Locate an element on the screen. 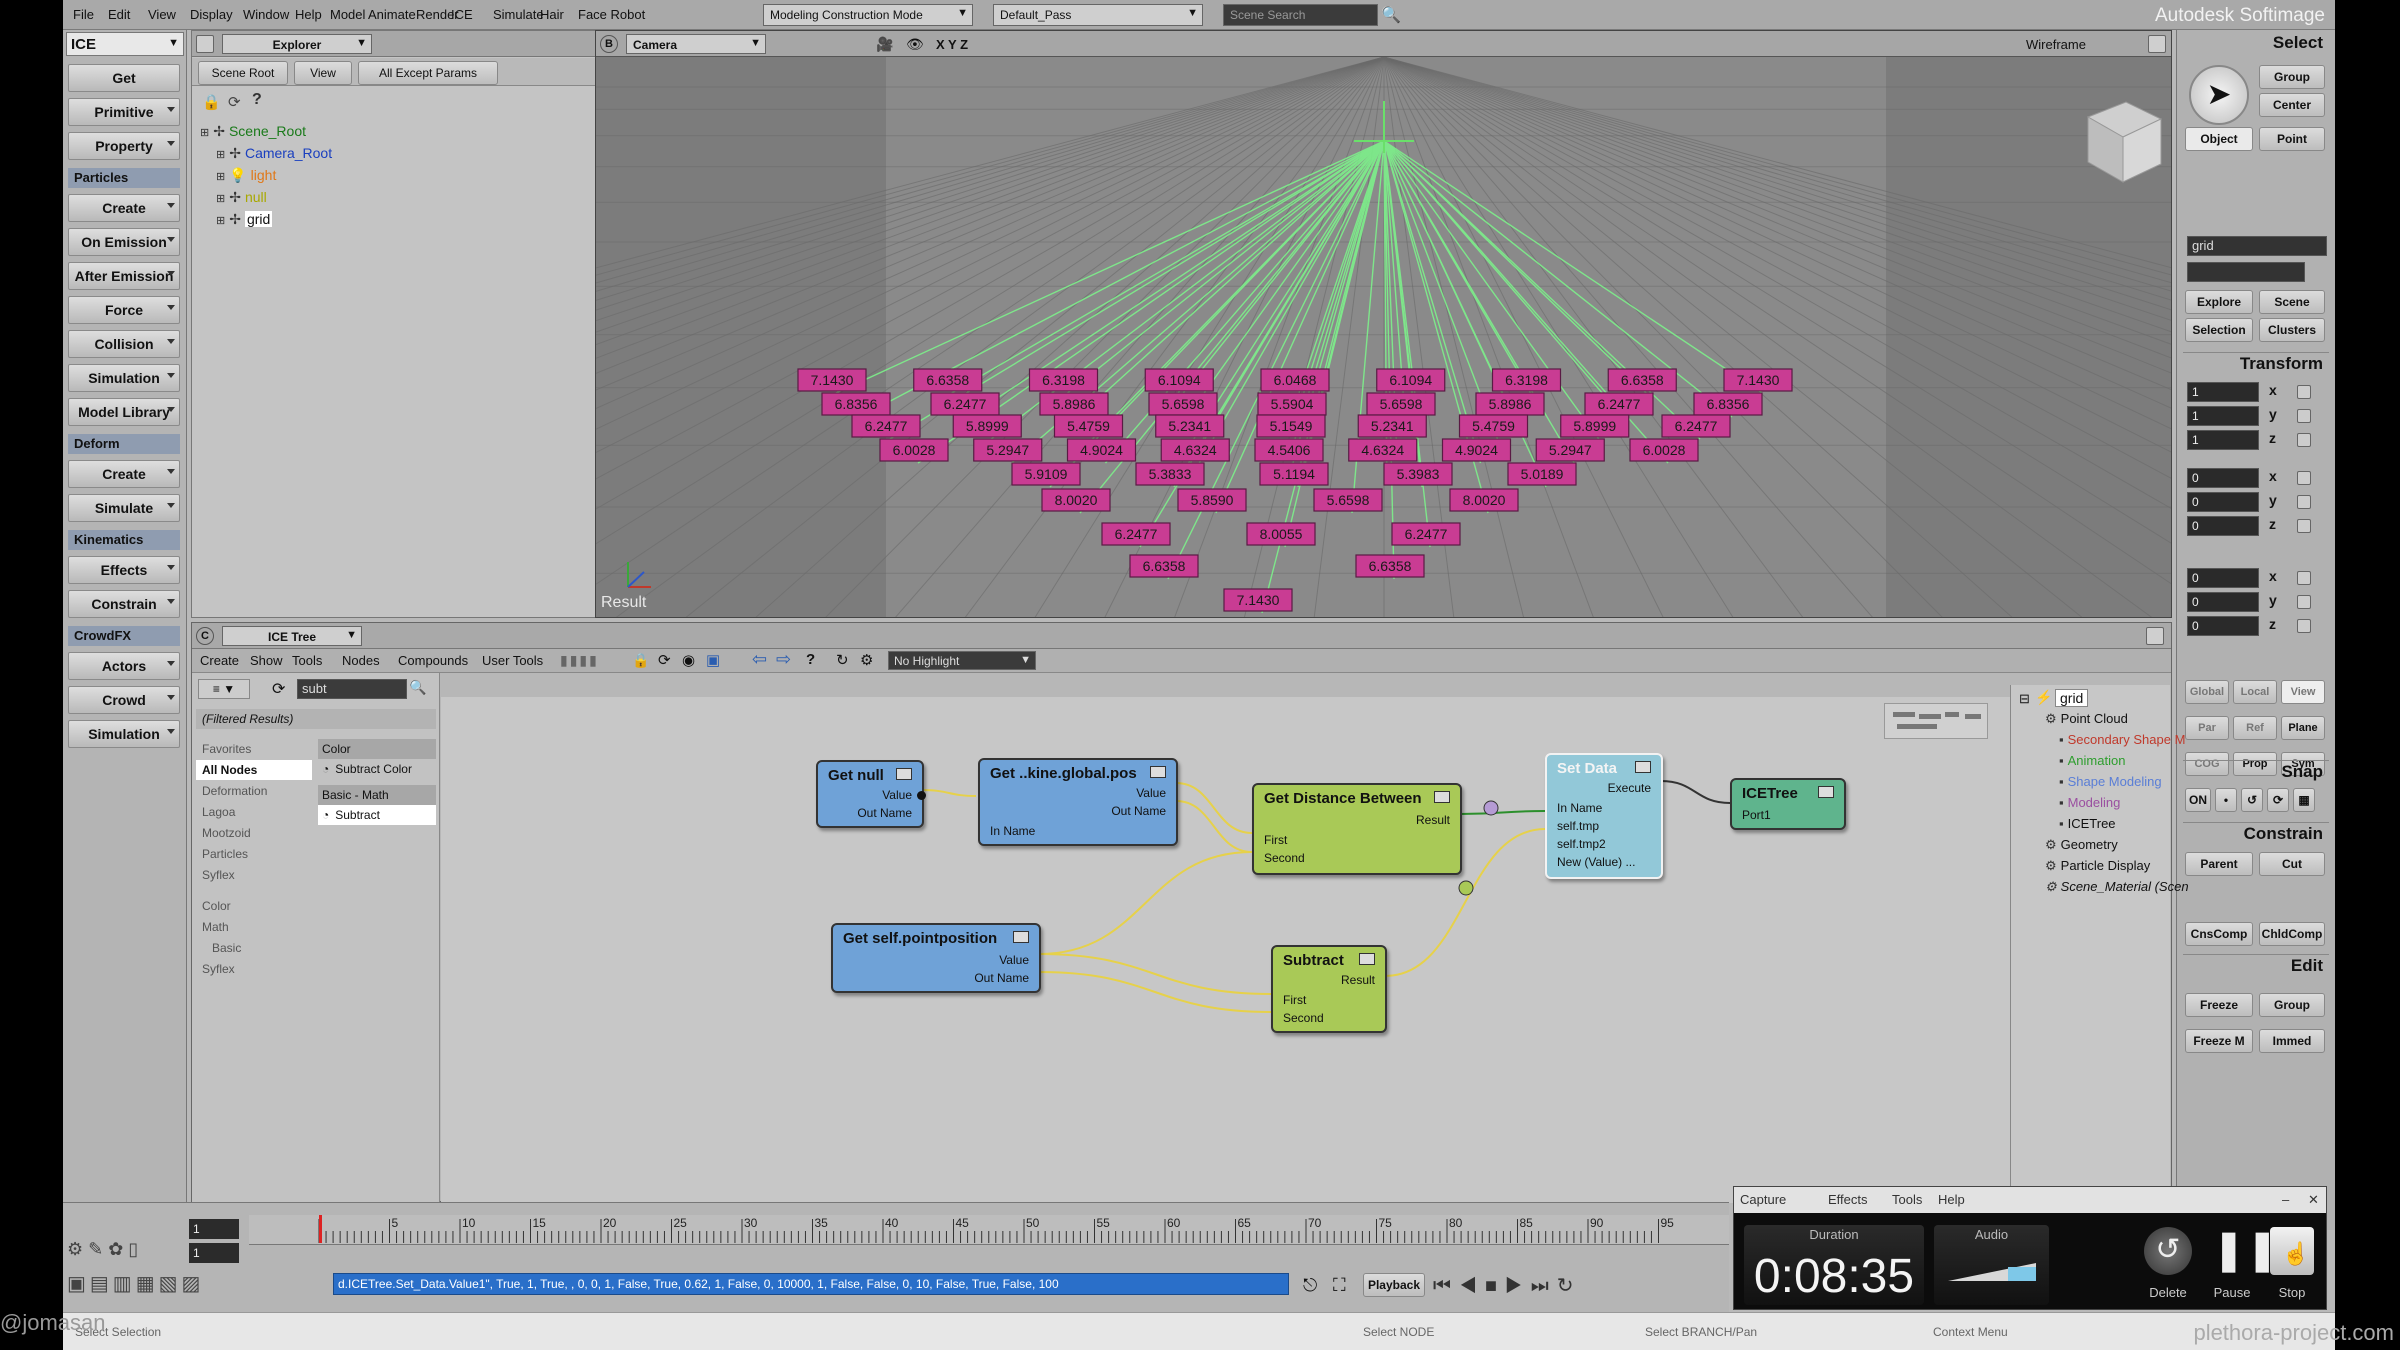  selection-button: Selection is located at coordinates (2219, 330).